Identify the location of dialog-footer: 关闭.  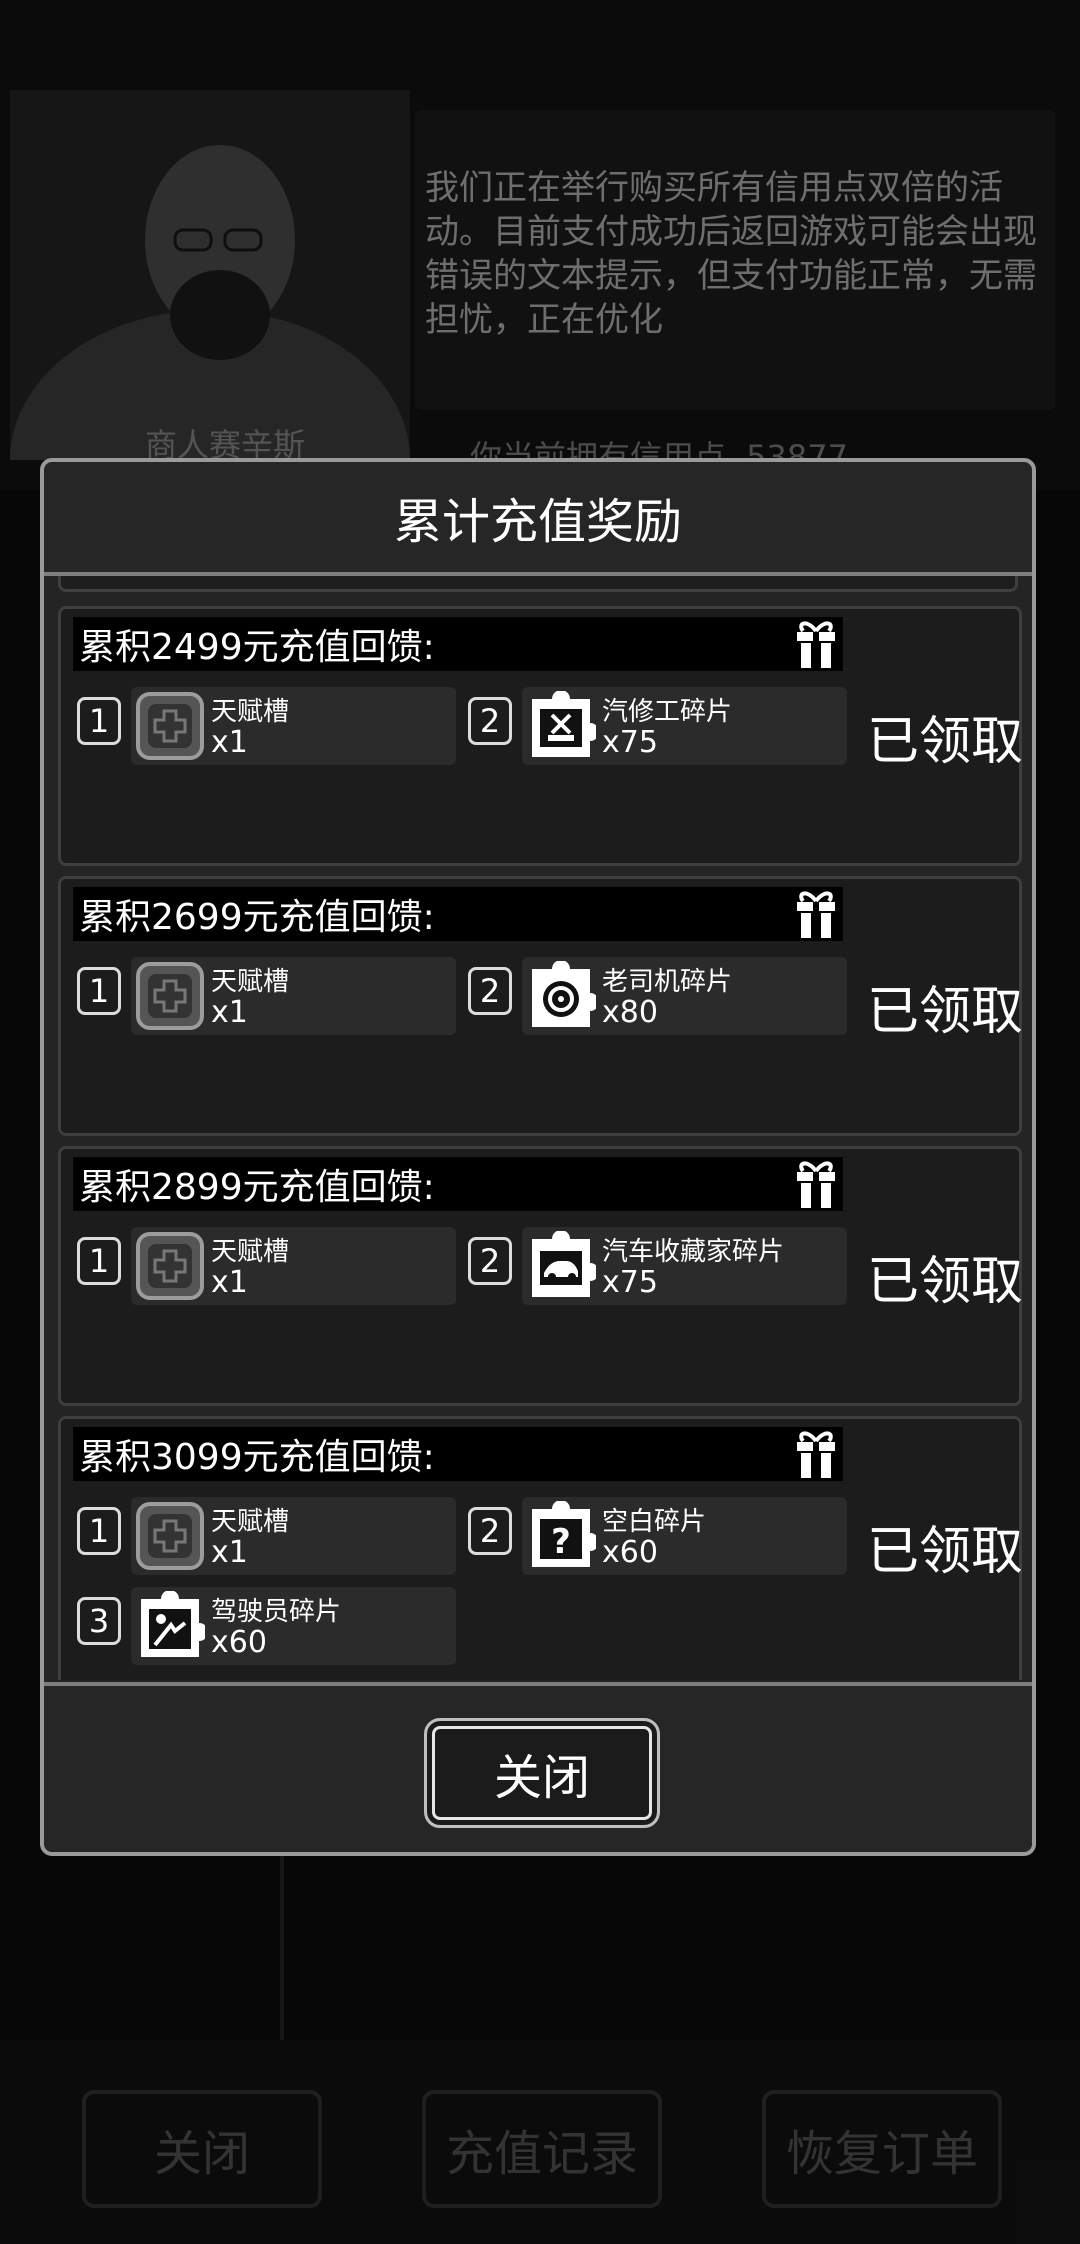
(538, 1767).